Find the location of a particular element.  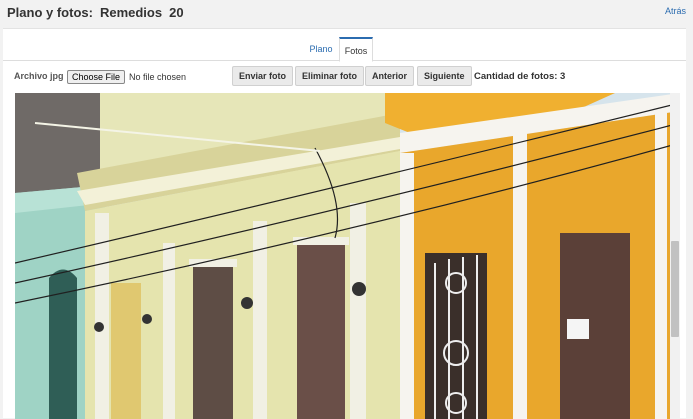

tab-bar: Plano Fotos is located at coordinates (344, 49).